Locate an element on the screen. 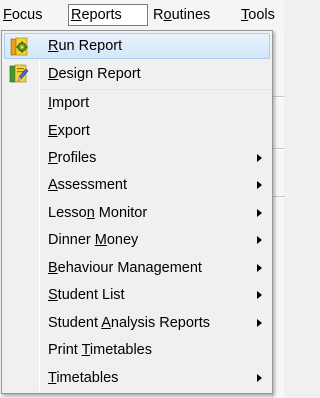 The image size is (320, 398). menu-item-assessment: Assessment is located at coordinates (137, 185).